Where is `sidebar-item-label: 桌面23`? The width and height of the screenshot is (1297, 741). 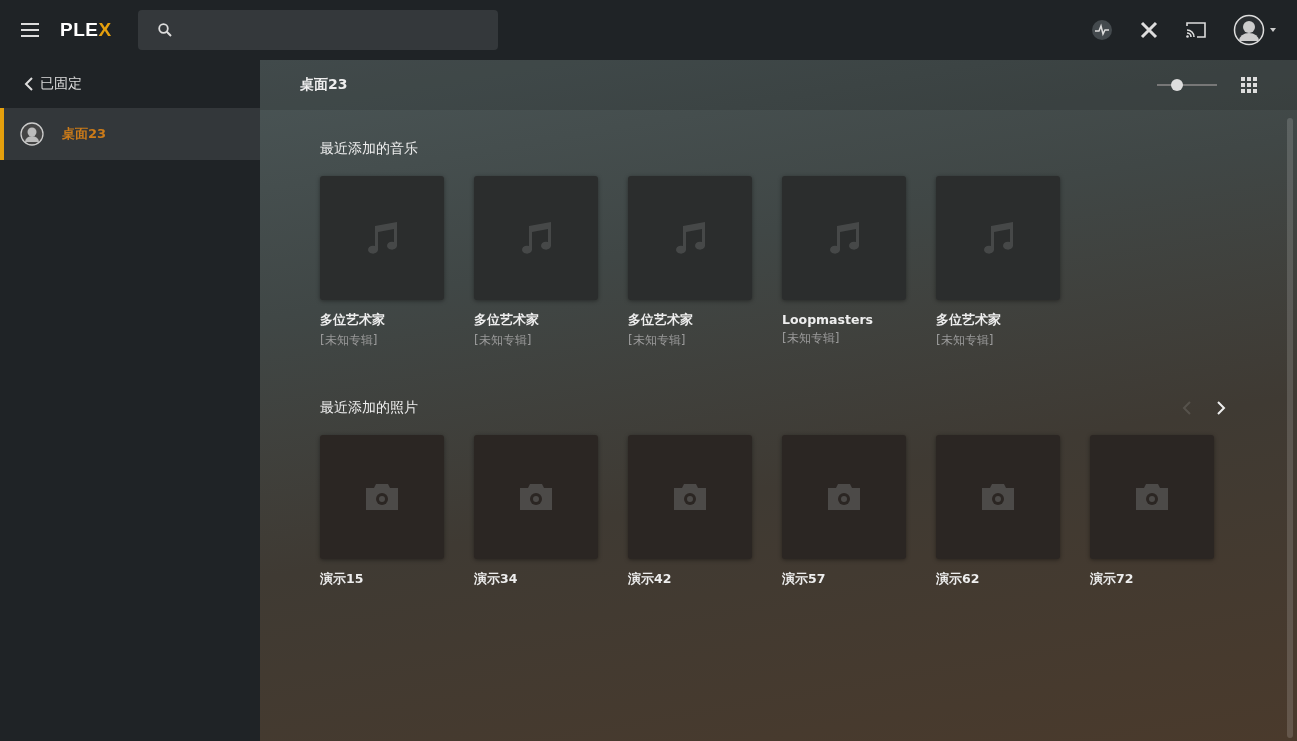
sidebar-item-label: 桌面23 is located at coordinates (84, 134).